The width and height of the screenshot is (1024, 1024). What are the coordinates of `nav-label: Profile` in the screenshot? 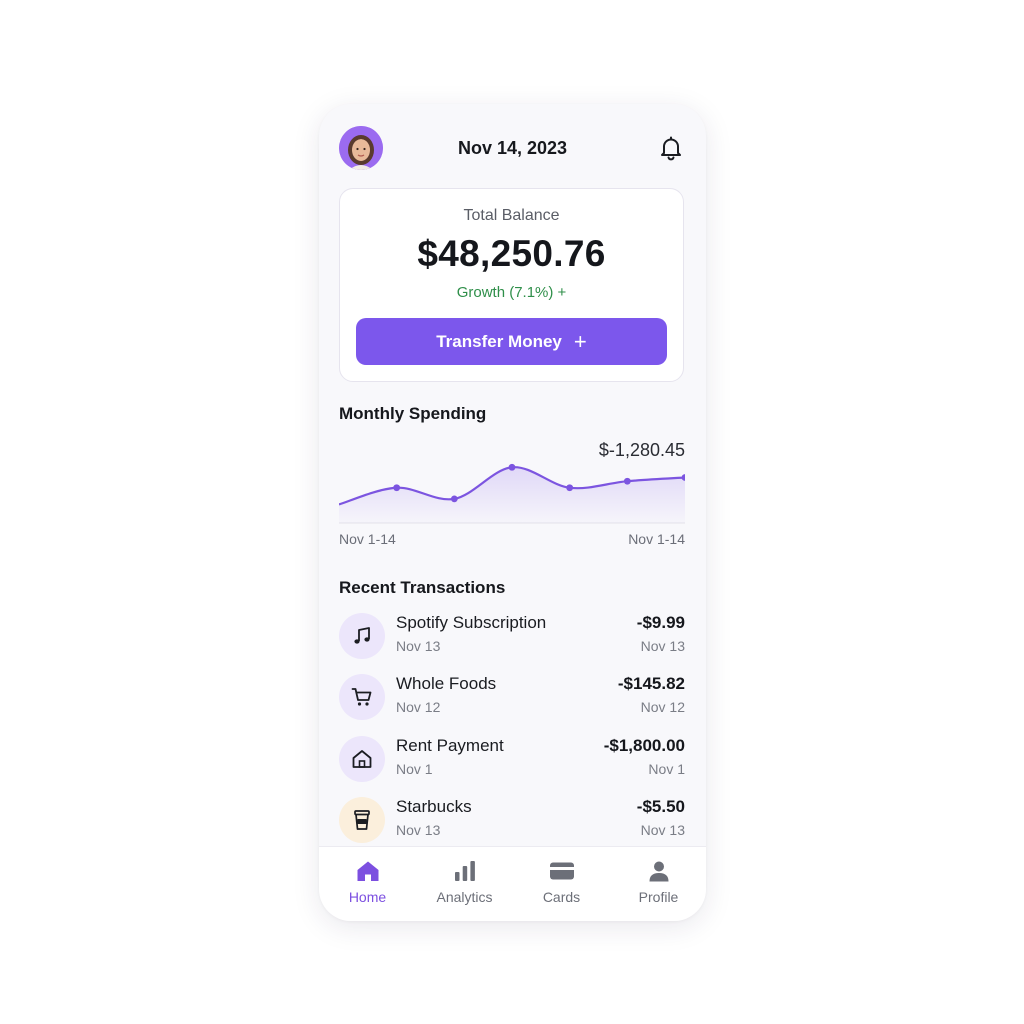 It's located at (658, 897).